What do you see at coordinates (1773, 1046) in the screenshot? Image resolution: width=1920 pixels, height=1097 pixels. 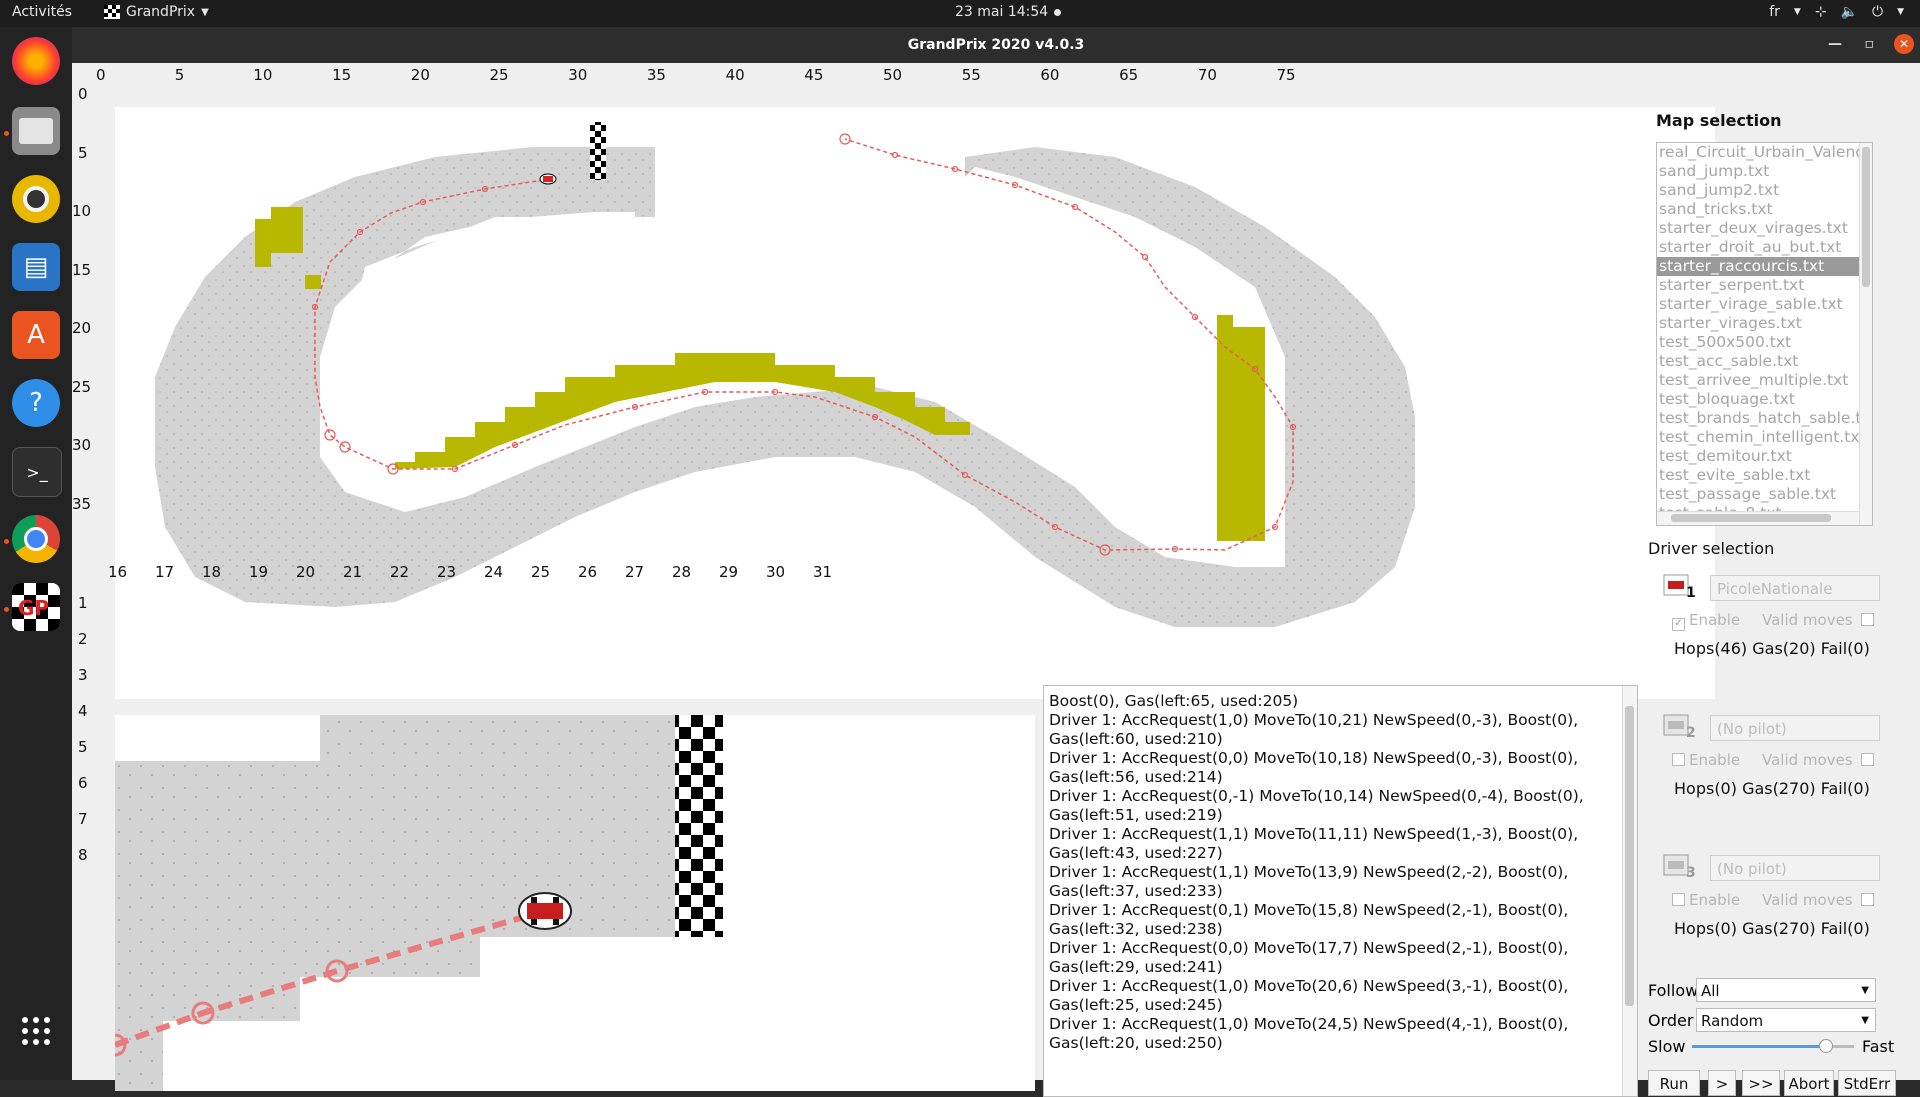 I see `speed-slider` at bounding box center [1773, 1046].